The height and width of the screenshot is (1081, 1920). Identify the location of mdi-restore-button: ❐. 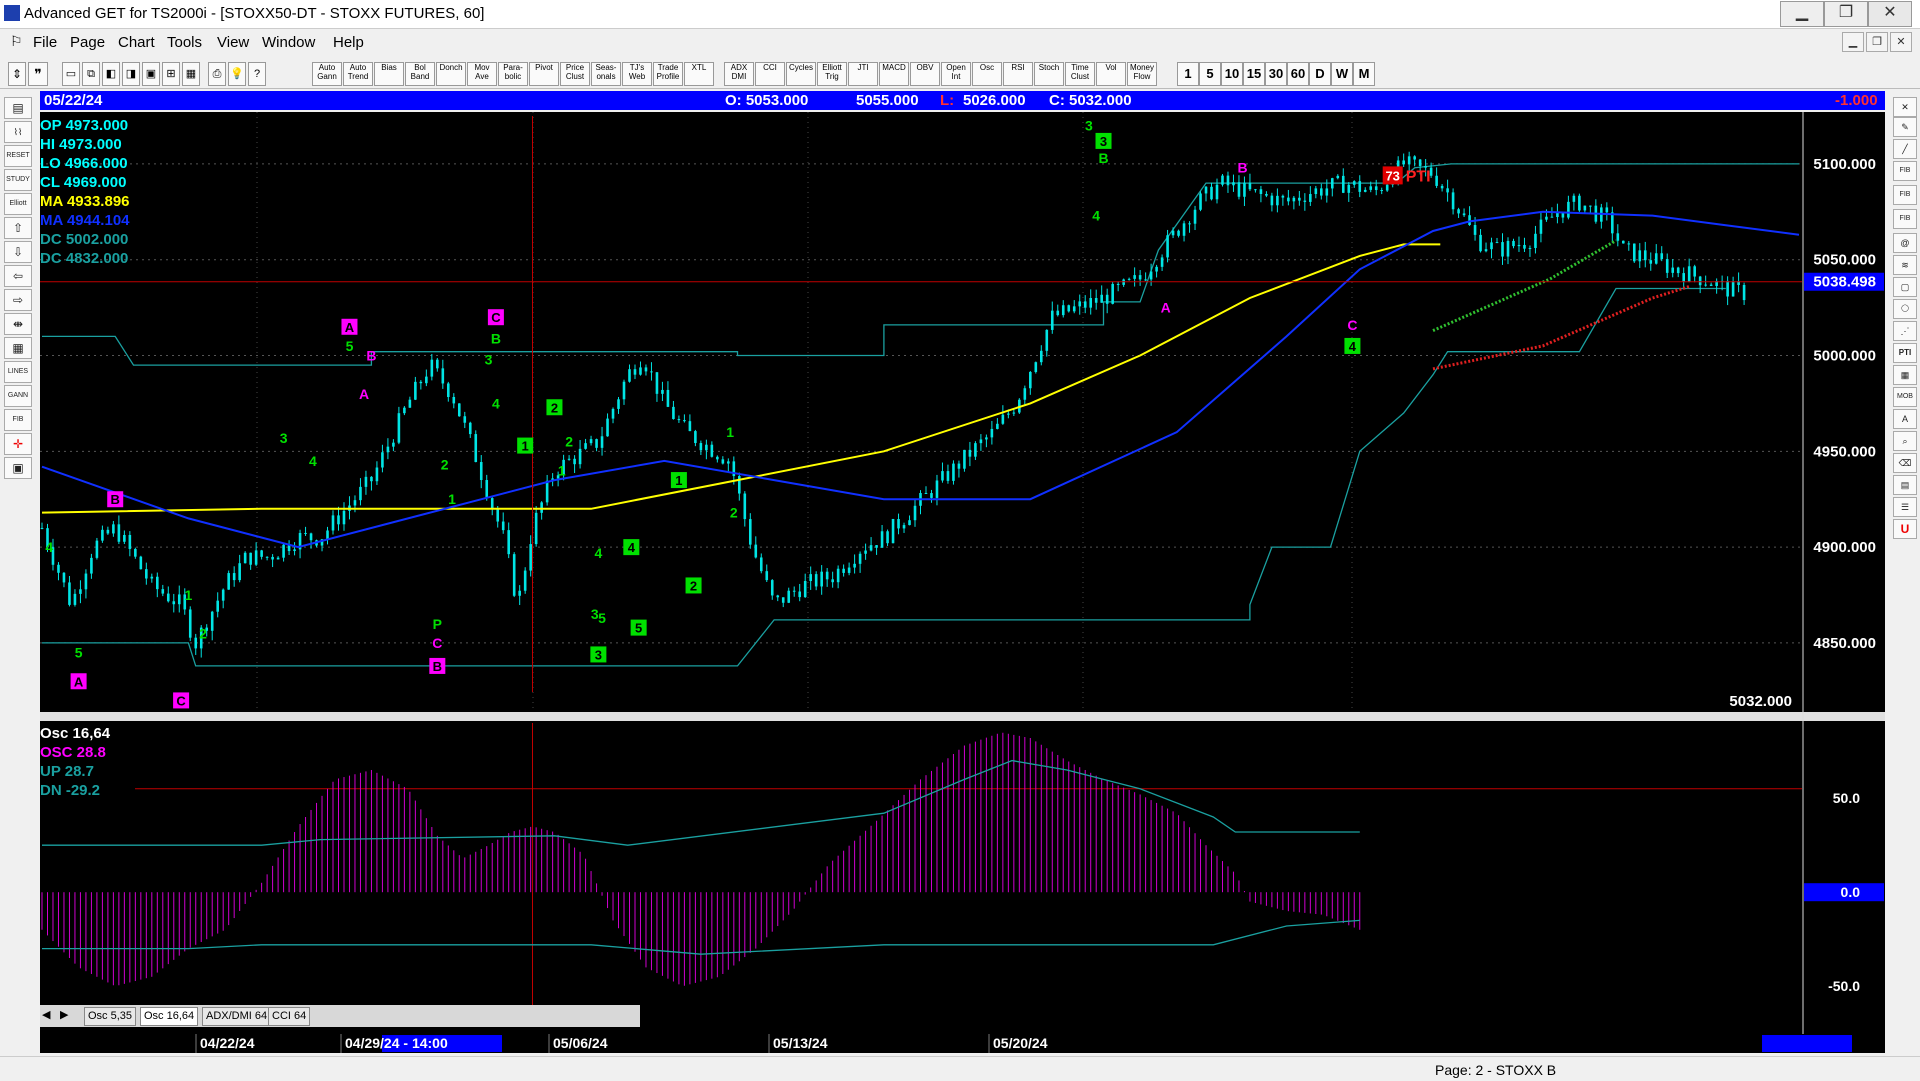
(1877, 42).